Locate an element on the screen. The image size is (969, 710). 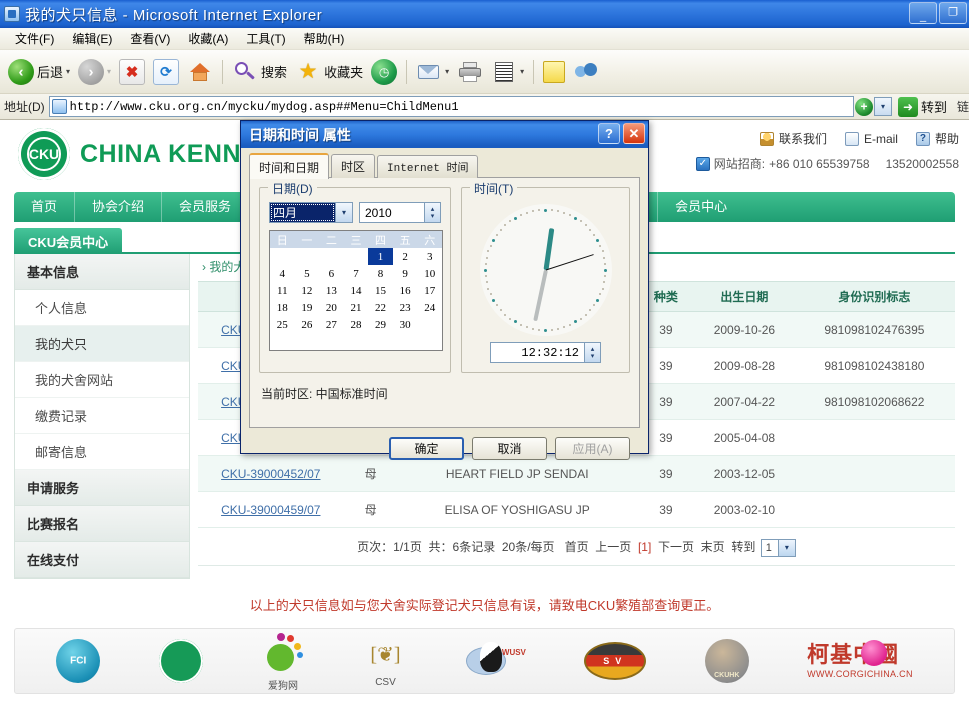
back-button: ‹ 后退 ▾ is located at coordinates (39, 72).